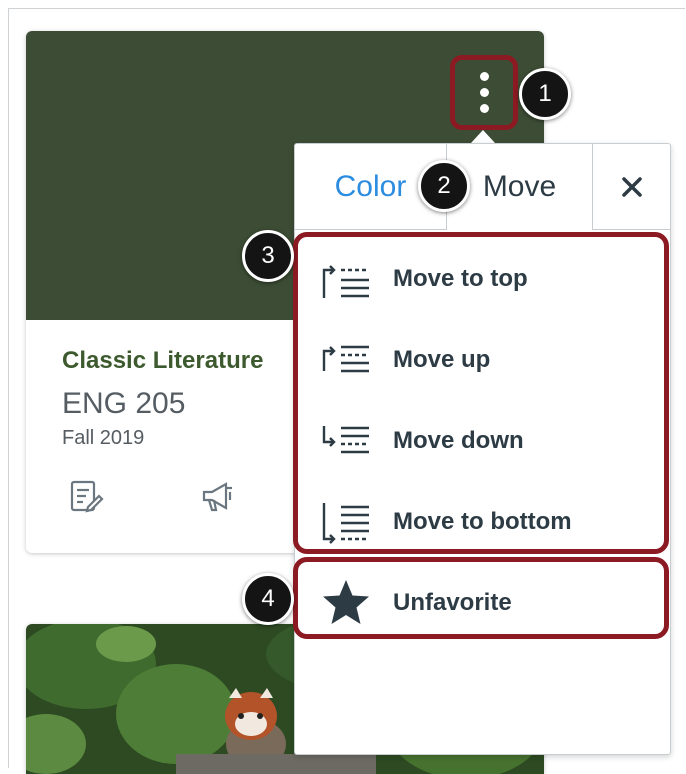 The width and height of the screenshot is (686, 774). Describe the element at coordinates (545, 94) in the screenshot. I see `callout-badge-1: 1` at that location.